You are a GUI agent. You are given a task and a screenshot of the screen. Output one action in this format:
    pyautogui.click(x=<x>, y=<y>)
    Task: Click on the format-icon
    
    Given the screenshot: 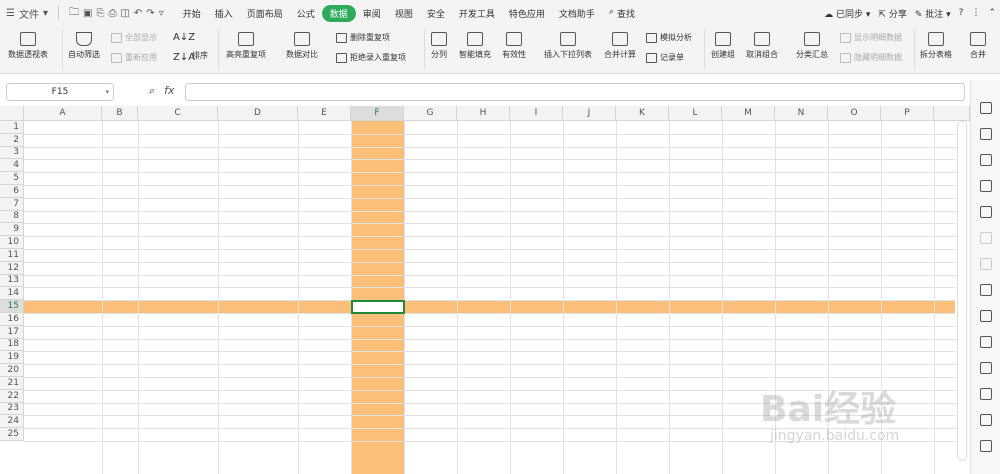 What is the action you would take?
    pyautogui.click(x=986, y=264)
    